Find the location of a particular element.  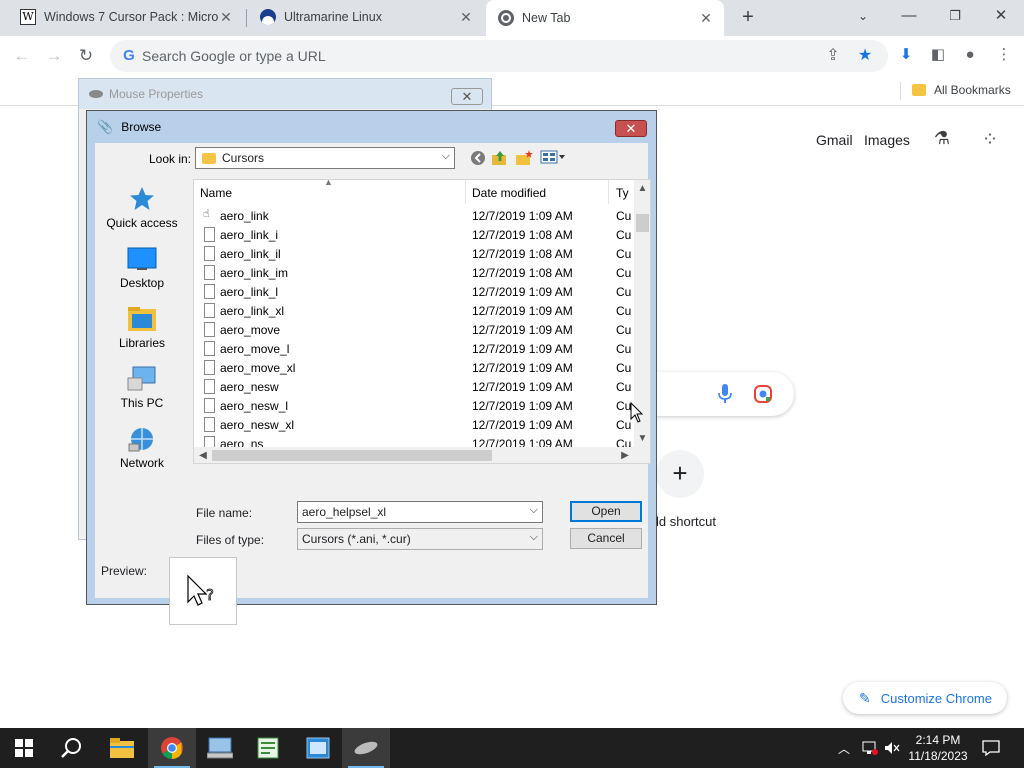

side-panel-icon: ◧ is located at coordinates (938, 55).